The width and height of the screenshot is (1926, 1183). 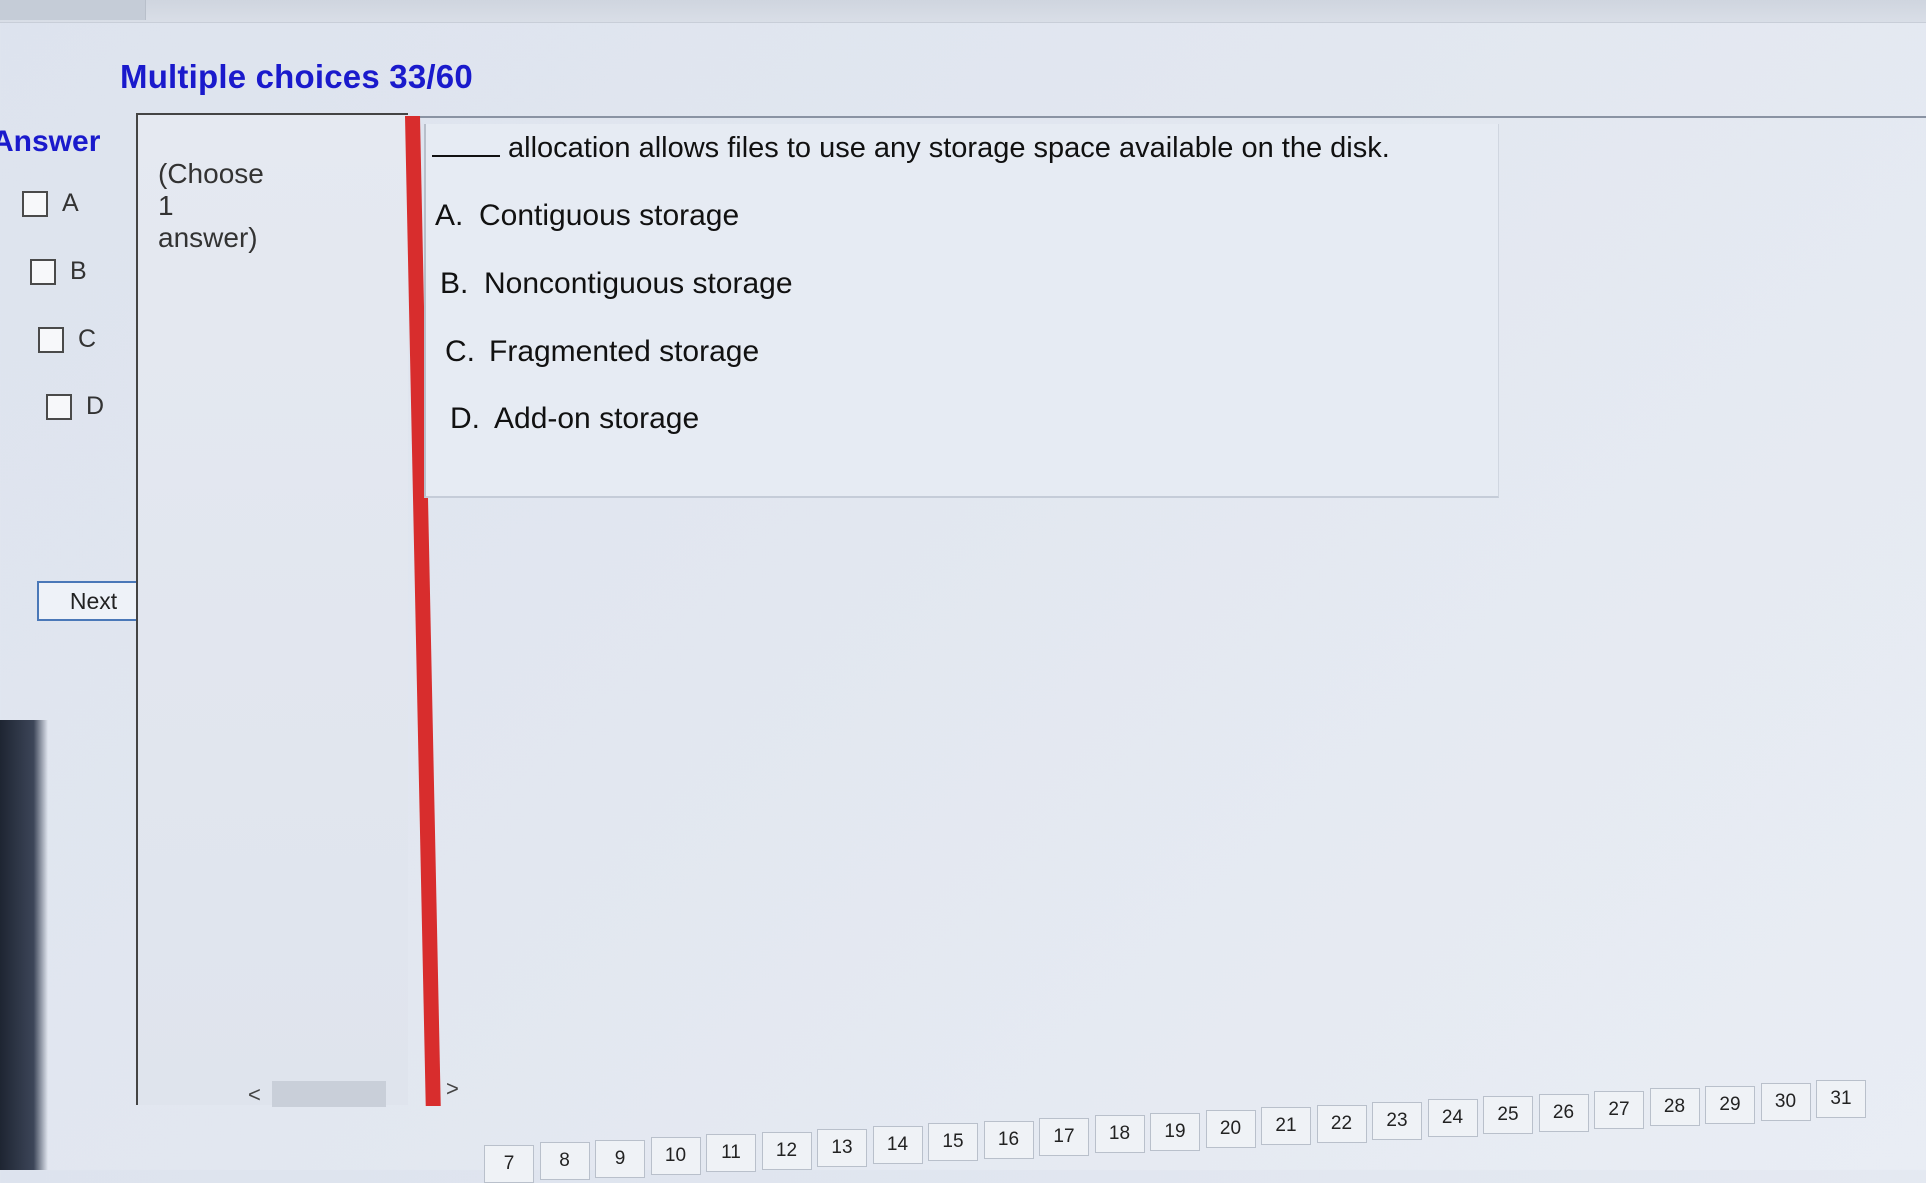 What do you see at coordinates (272, 609) in the screenshot?
I see `instruction-panel` at bounding box center [272, 609].